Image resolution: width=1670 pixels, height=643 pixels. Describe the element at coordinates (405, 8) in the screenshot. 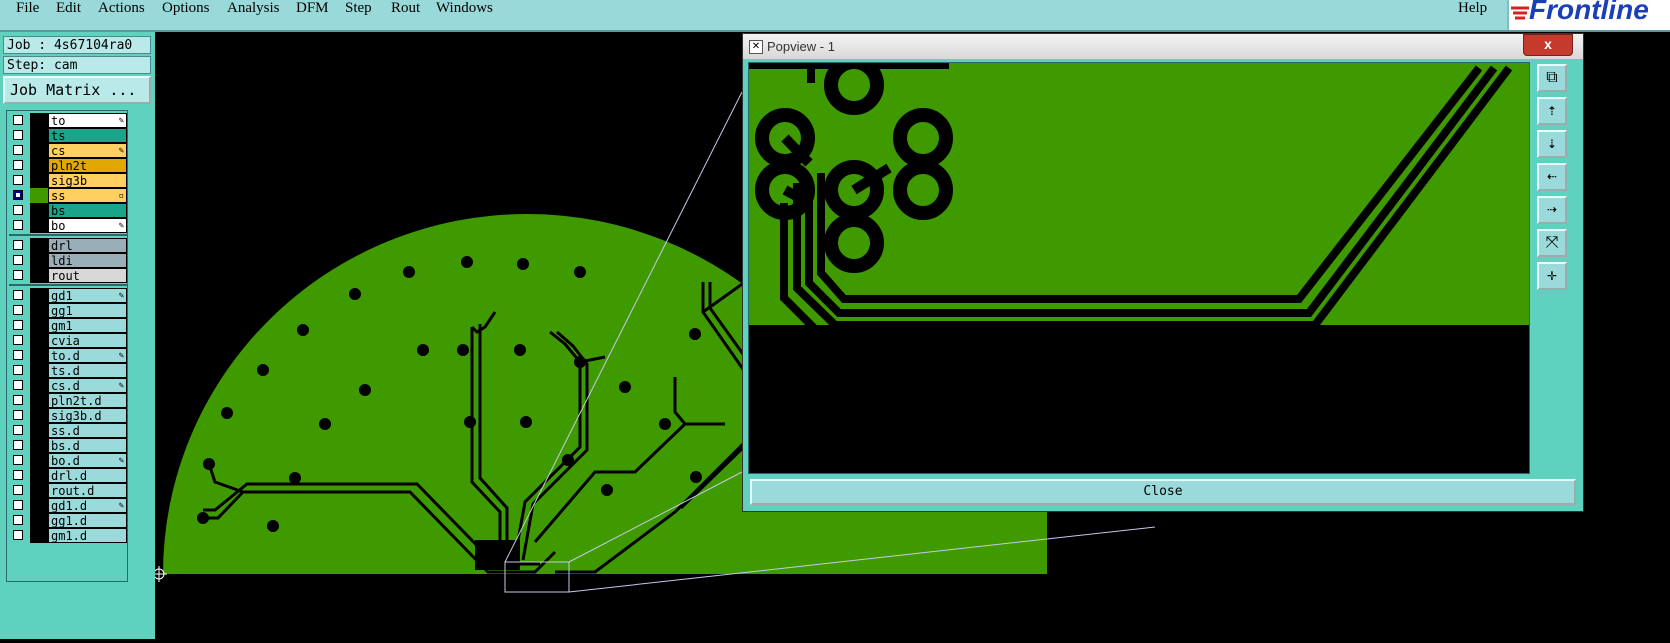

I see `menu-rout: Rout` at that location.